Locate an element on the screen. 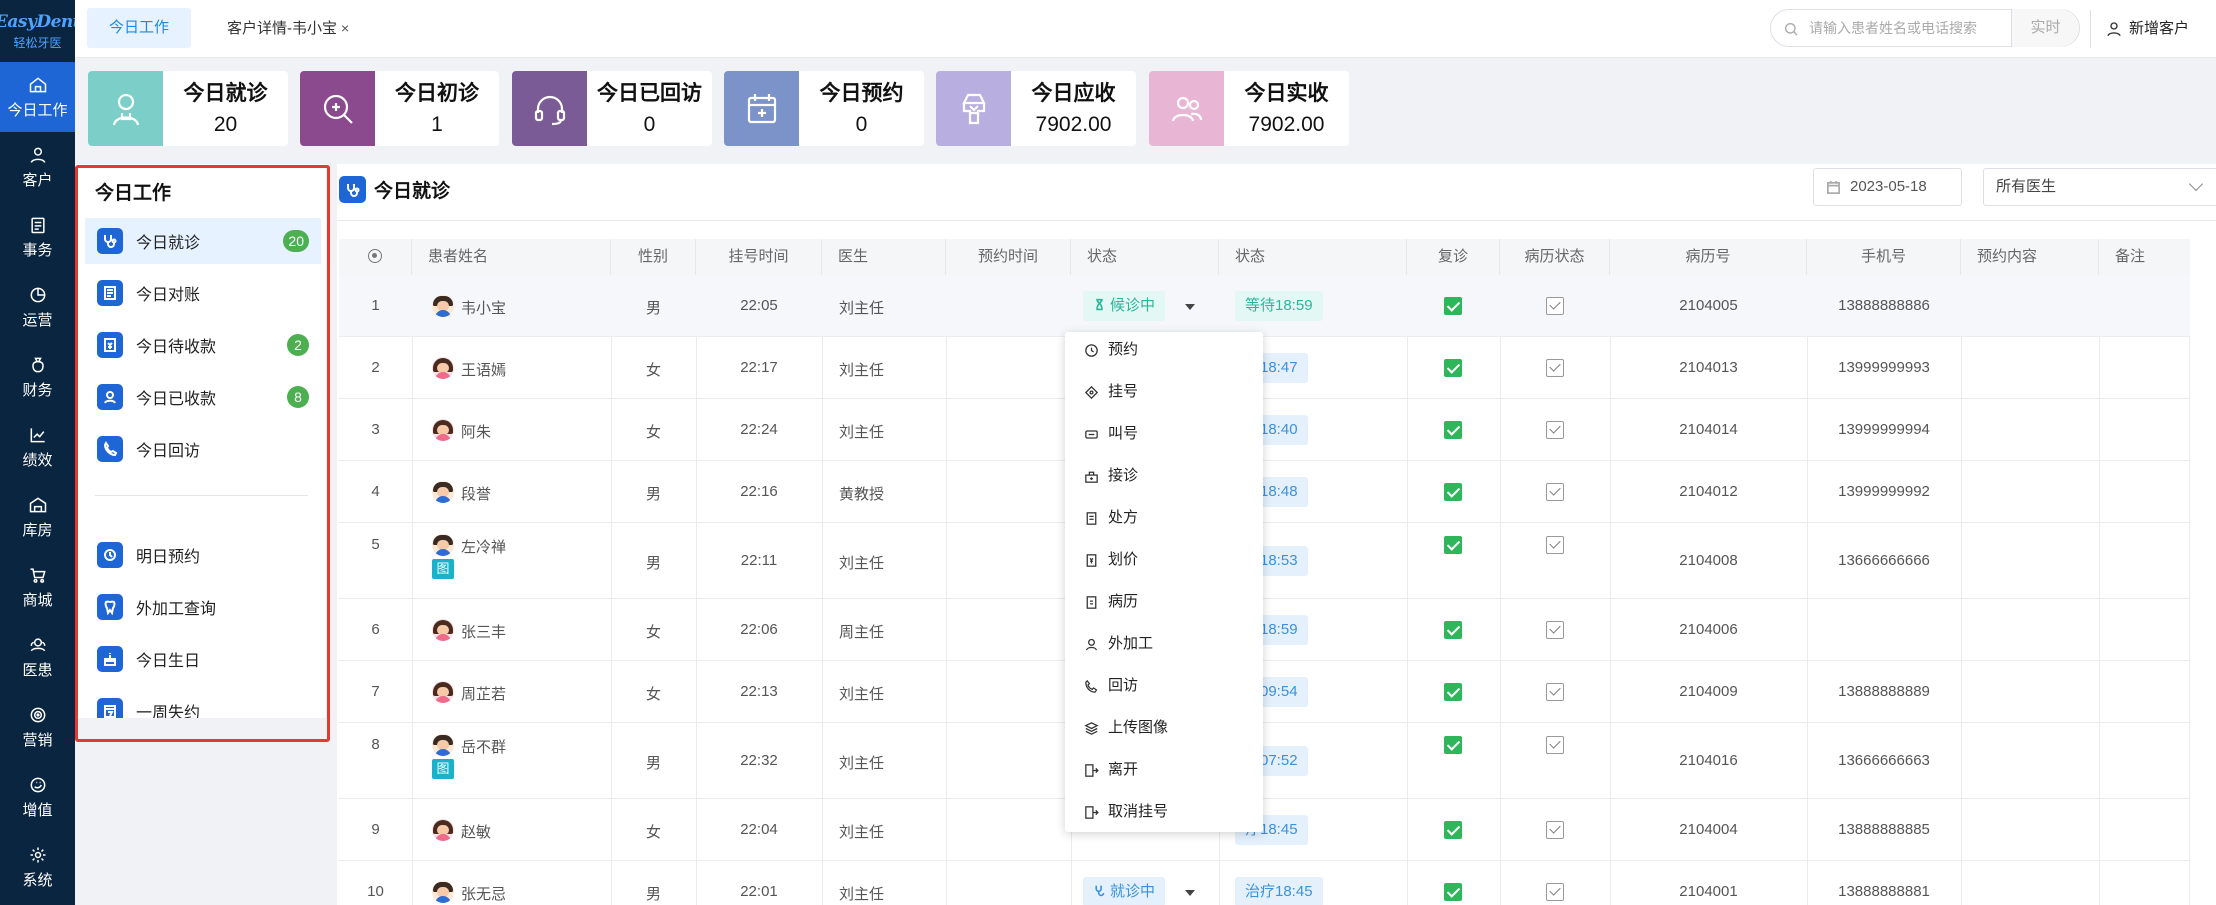 The height and width of the screenshot is (905, 2216). nav-item-marketing: 营销 is located at coordinates (37, 727).